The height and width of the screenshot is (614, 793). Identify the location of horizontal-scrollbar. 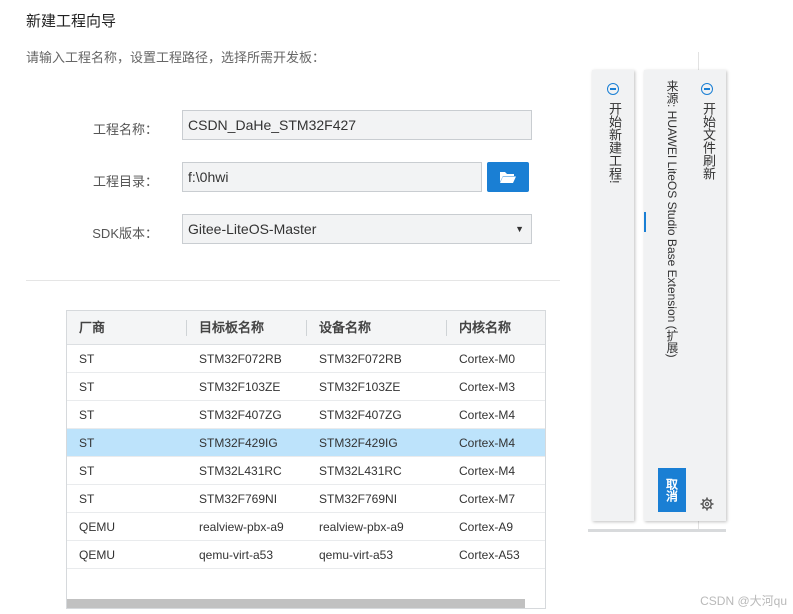
(296, 603).